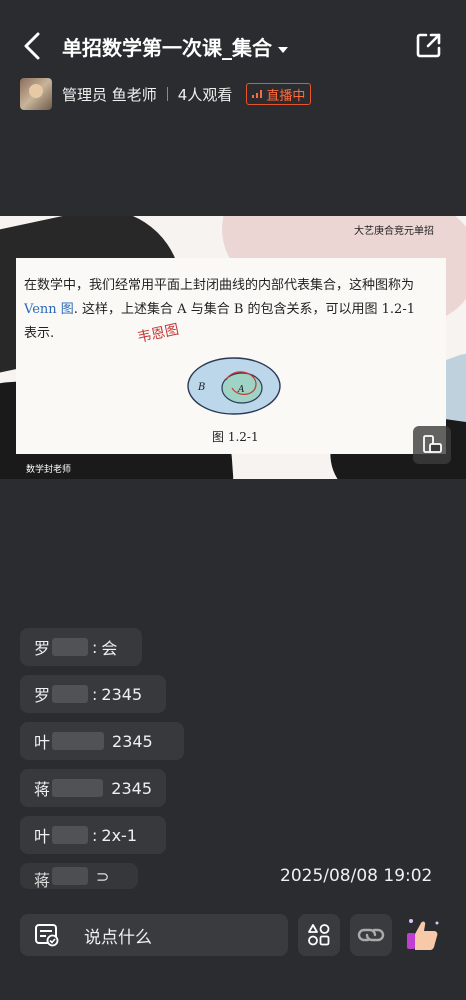  I want to click on top-bar: 单招数学第一次课_集合, so click(233, 45).